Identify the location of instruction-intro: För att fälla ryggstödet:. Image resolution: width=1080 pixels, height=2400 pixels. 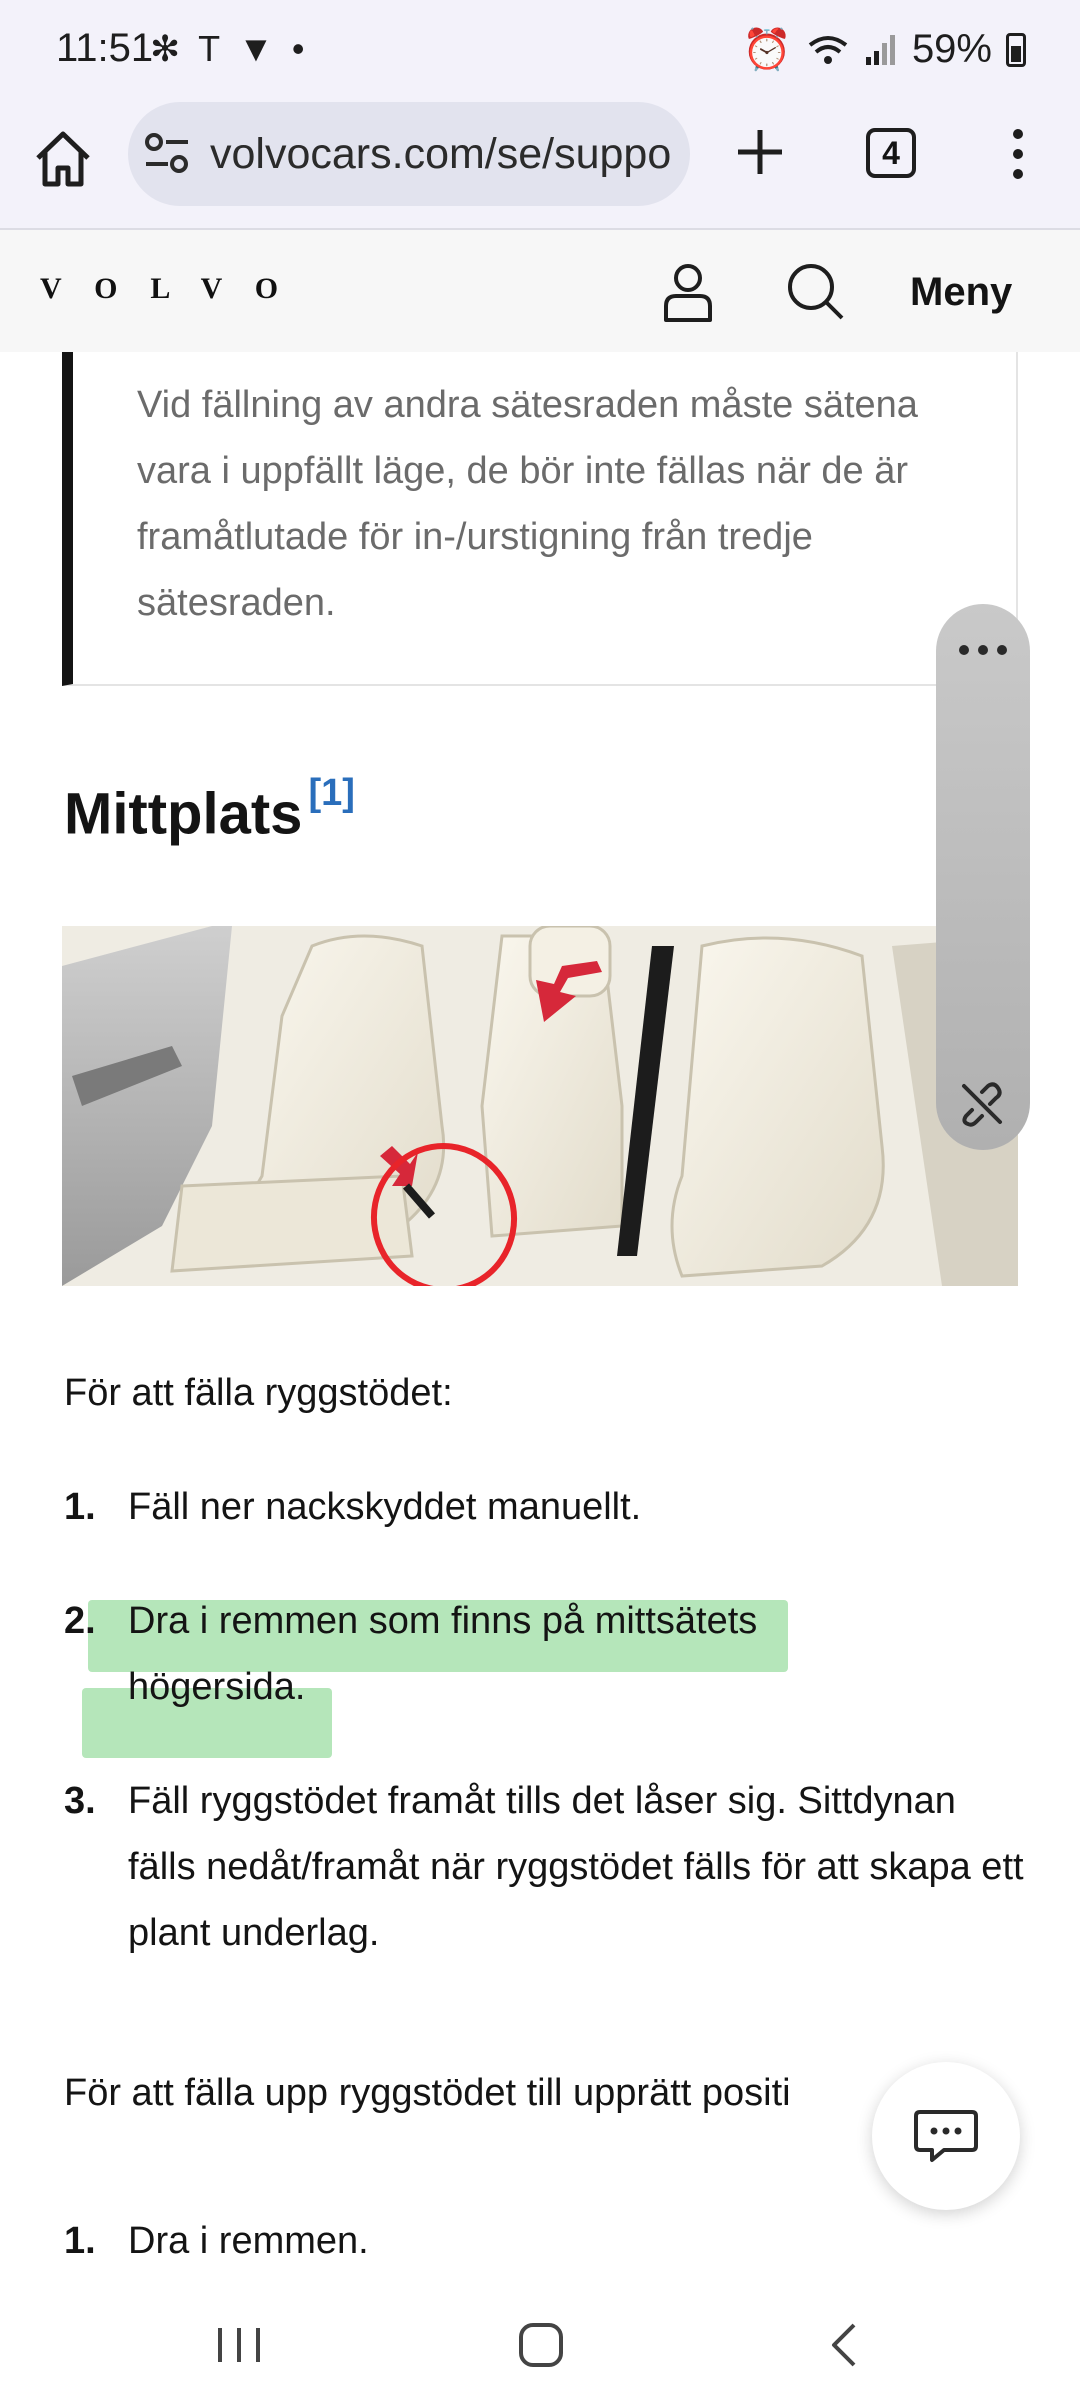
(258, 1393).